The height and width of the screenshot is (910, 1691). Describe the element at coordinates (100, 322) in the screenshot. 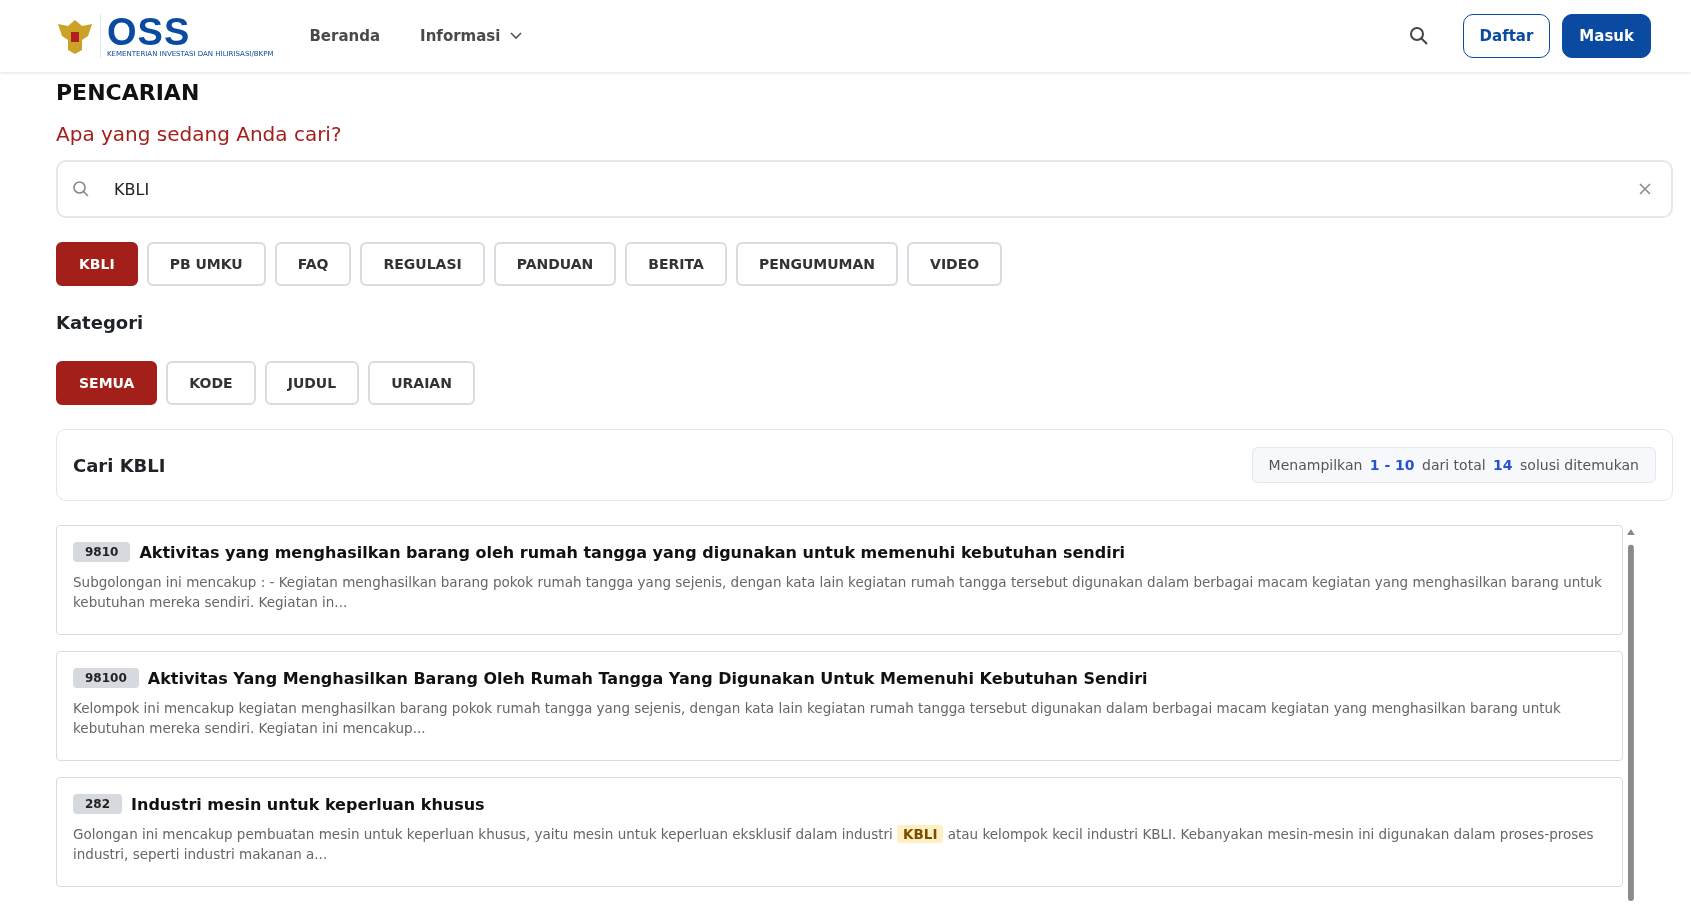

I see `category-heading: Kategori` at that location.